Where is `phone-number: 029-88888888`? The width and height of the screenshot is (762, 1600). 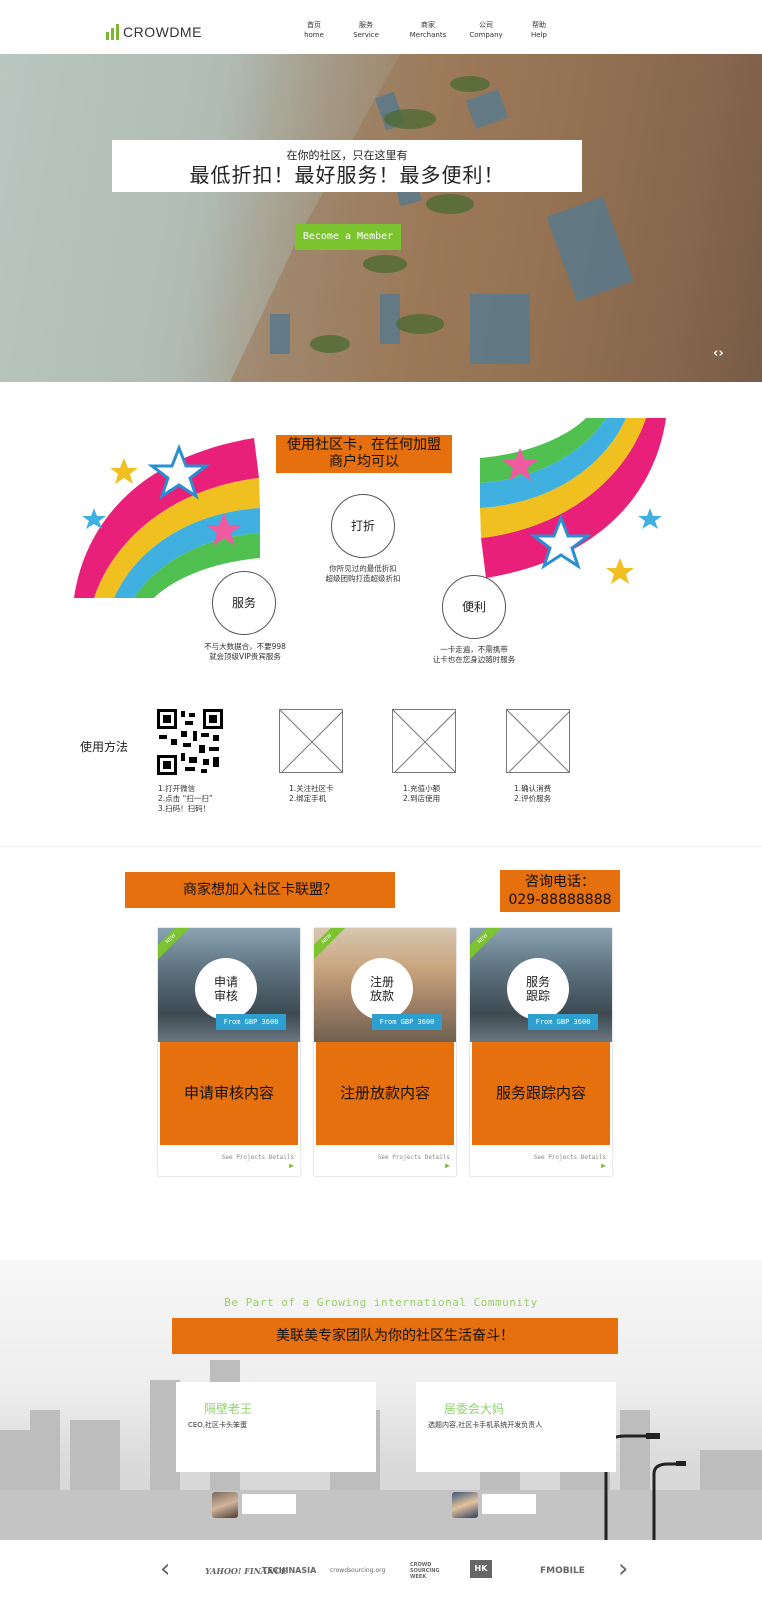 phone-number: 029-88888888 is located at coordinates (560, 900).